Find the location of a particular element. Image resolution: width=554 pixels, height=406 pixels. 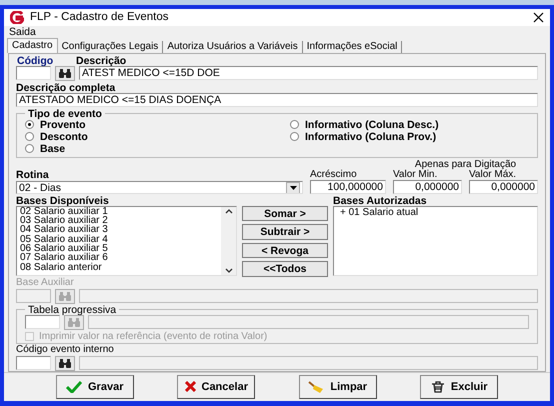

broom-icon is located at coordinates (316, 386).